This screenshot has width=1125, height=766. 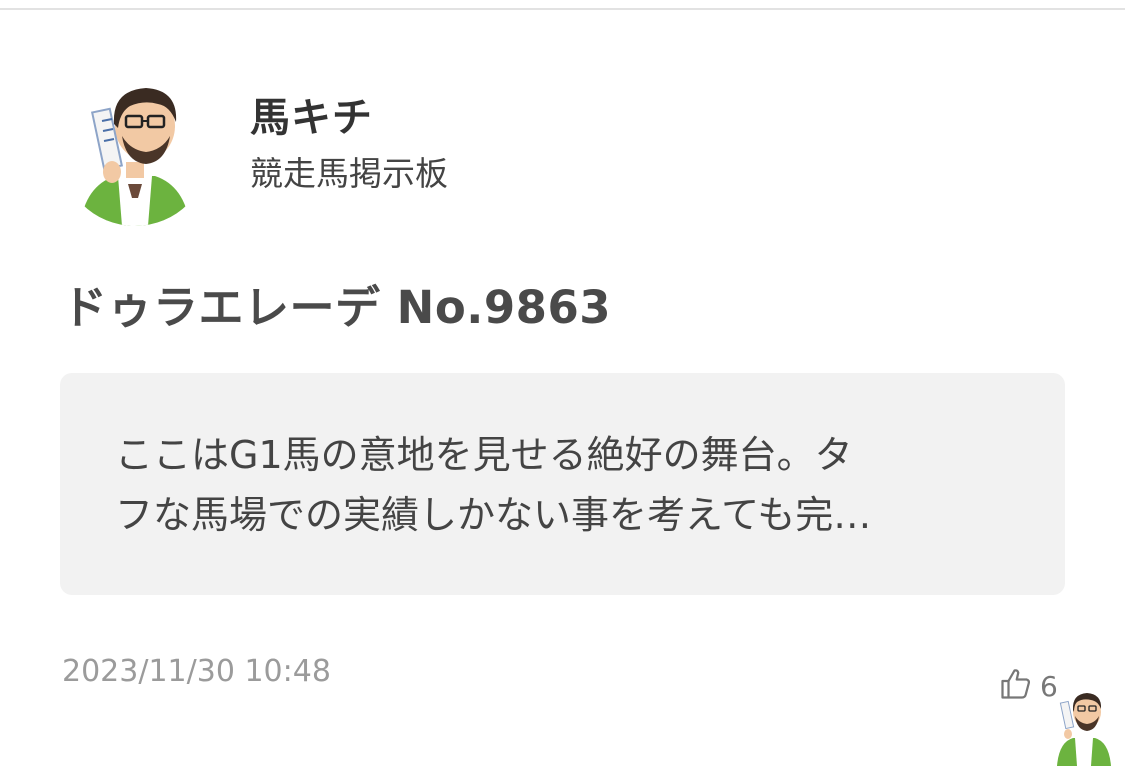 I want to click on post-date: 2023/11/30 10:48, so click(x=196, y=671).